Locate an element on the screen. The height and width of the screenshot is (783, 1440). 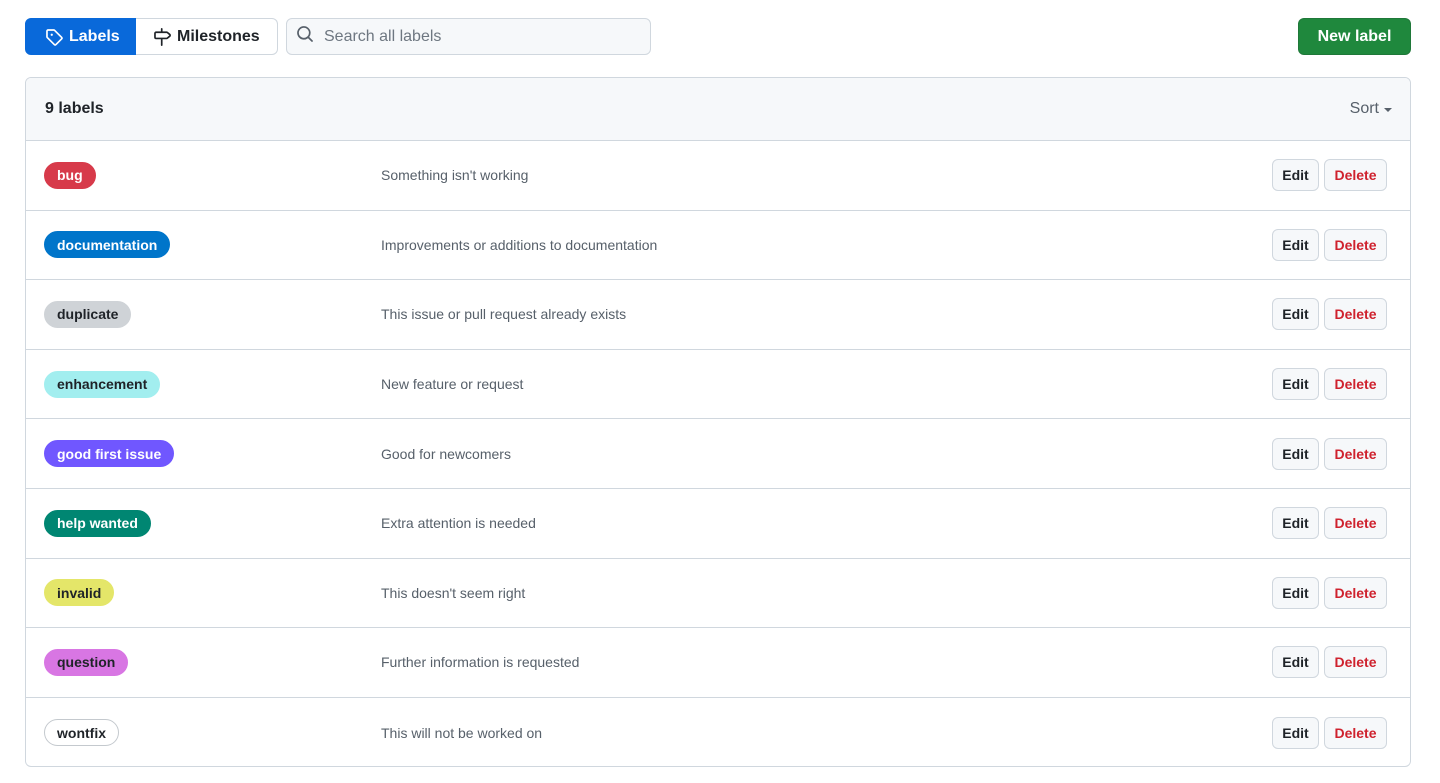
label-pill: documentation is located at coordinates (107, 245).